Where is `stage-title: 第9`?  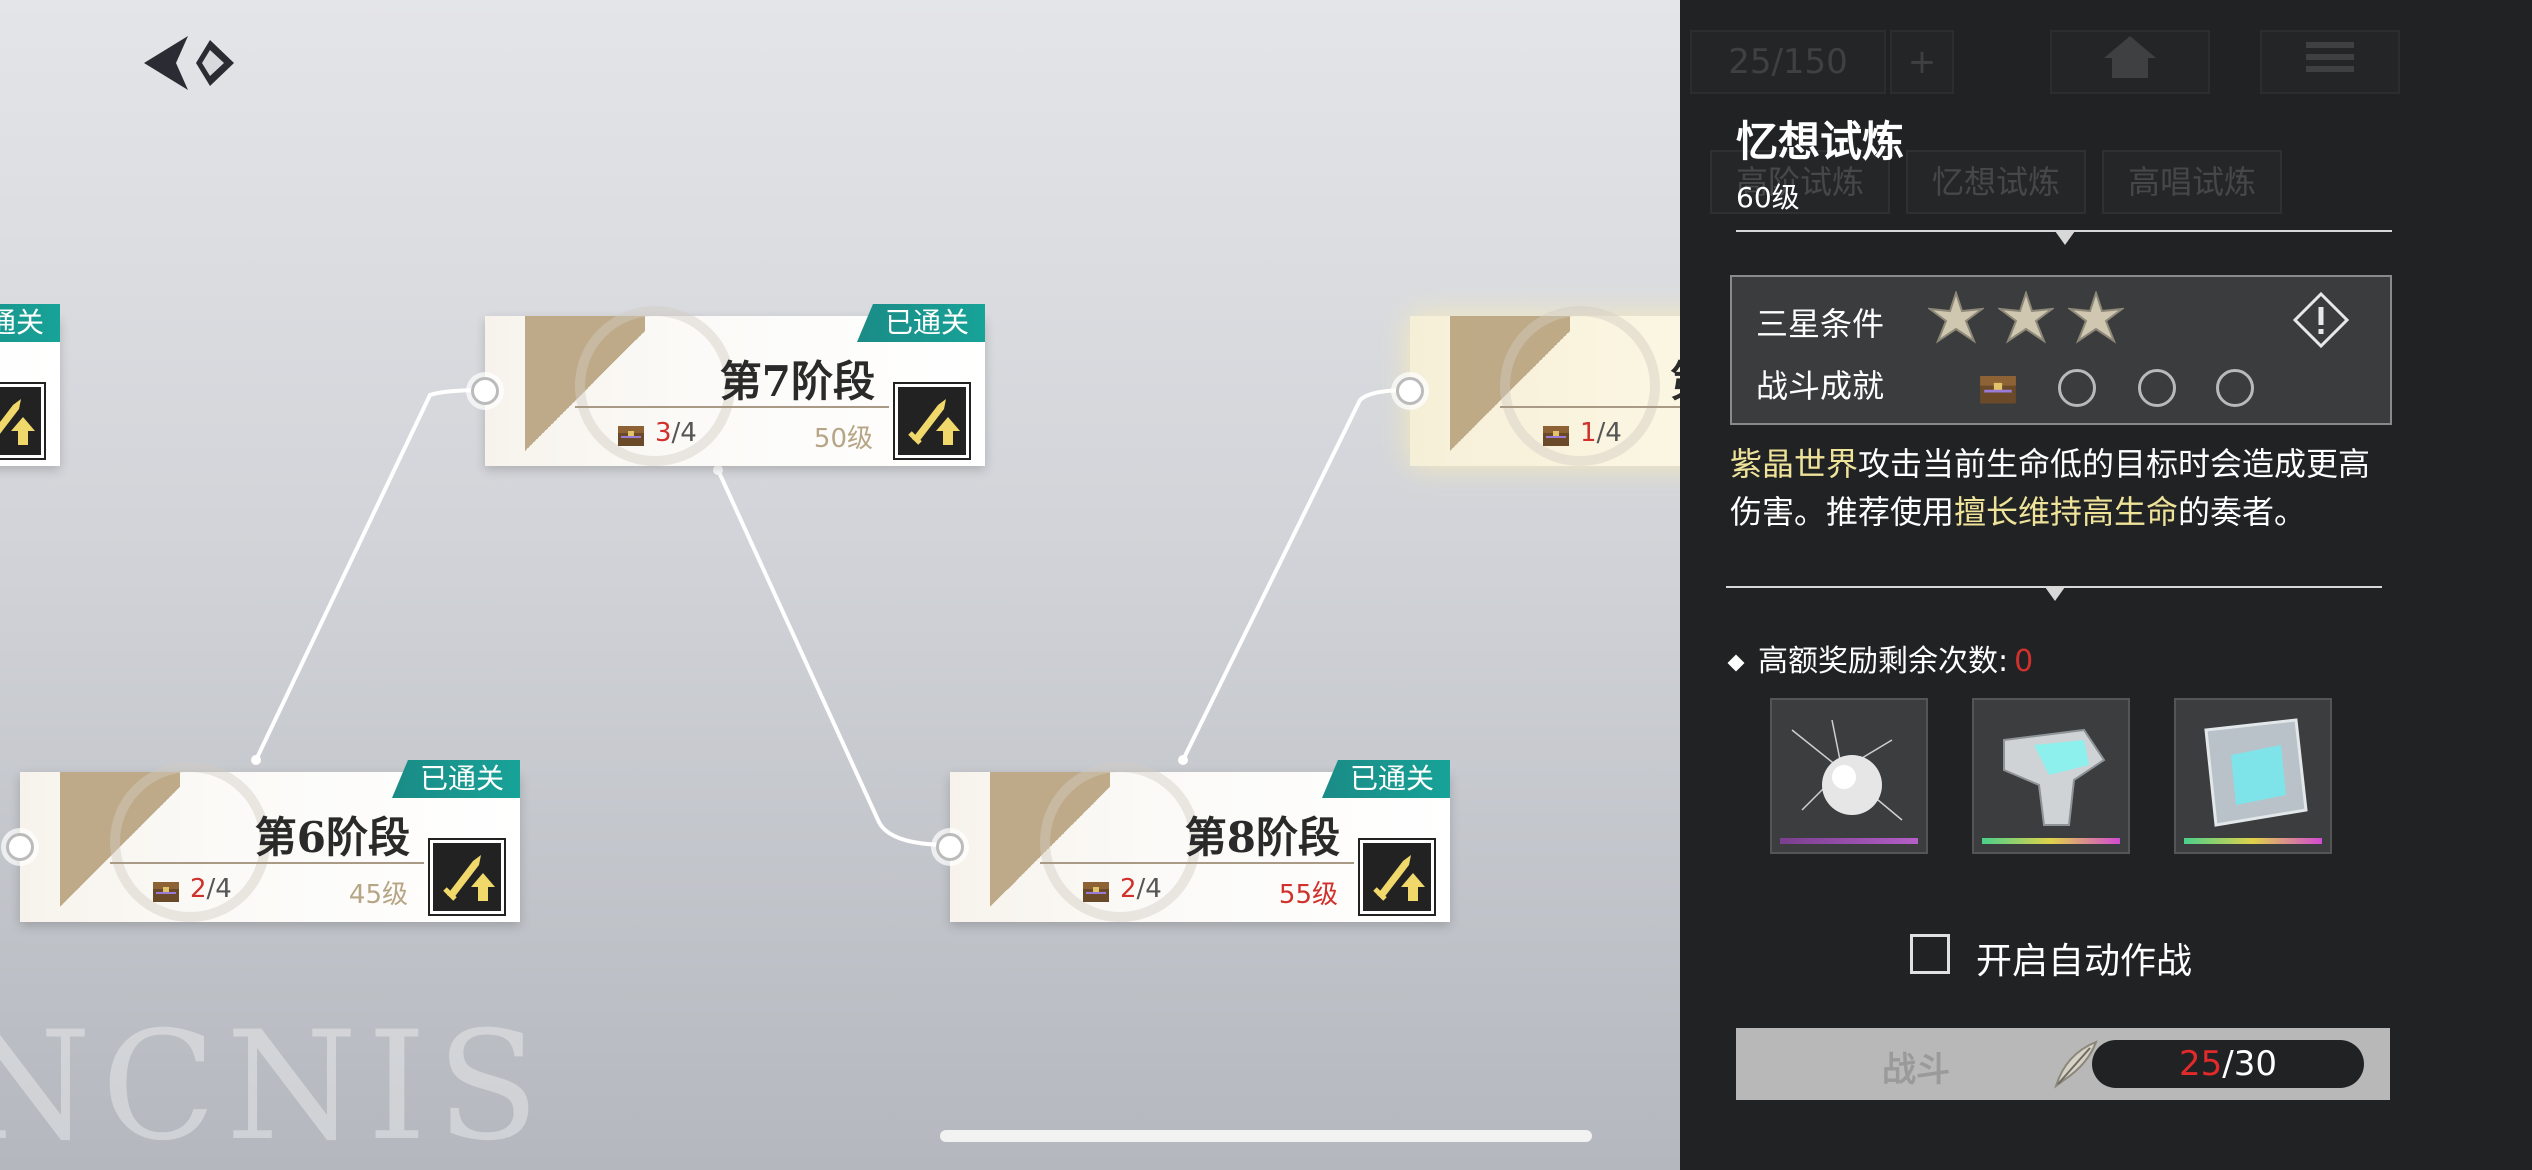 stage-title: 第9 is located at coordinates (1675, 378).